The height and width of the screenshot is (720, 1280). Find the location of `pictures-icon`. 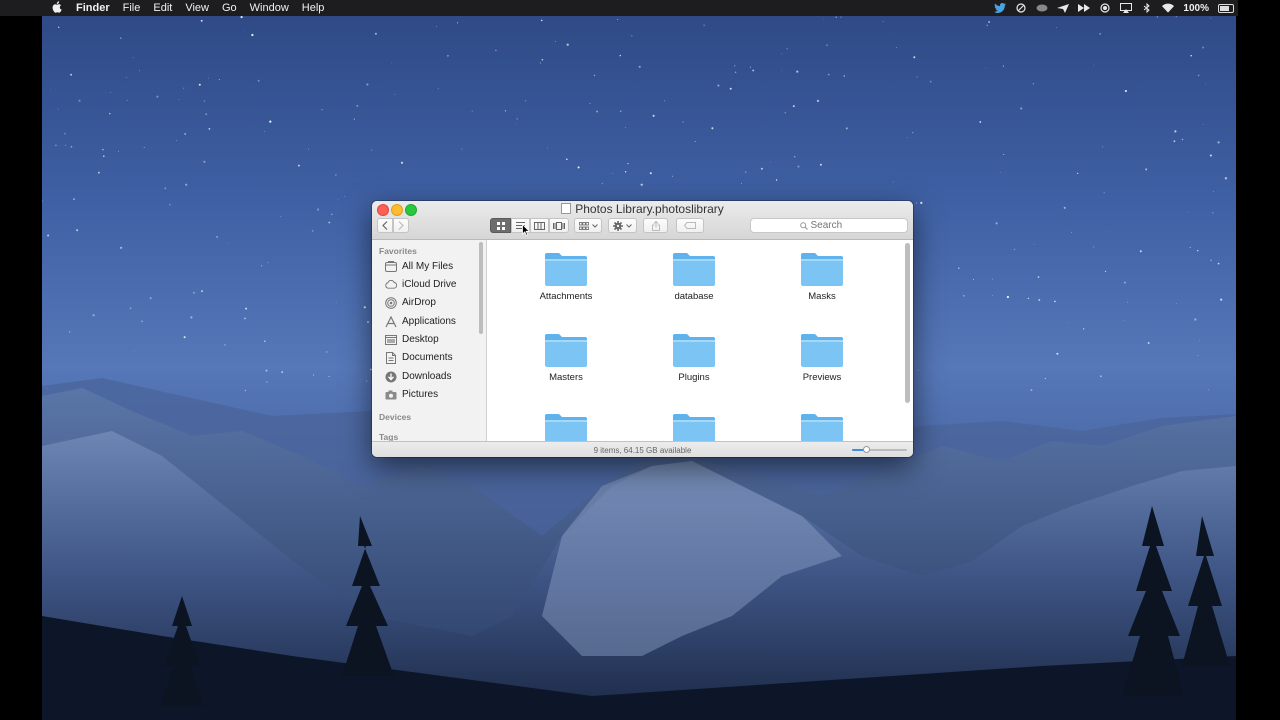

pictures-icon is located at coordinates (391, 395).